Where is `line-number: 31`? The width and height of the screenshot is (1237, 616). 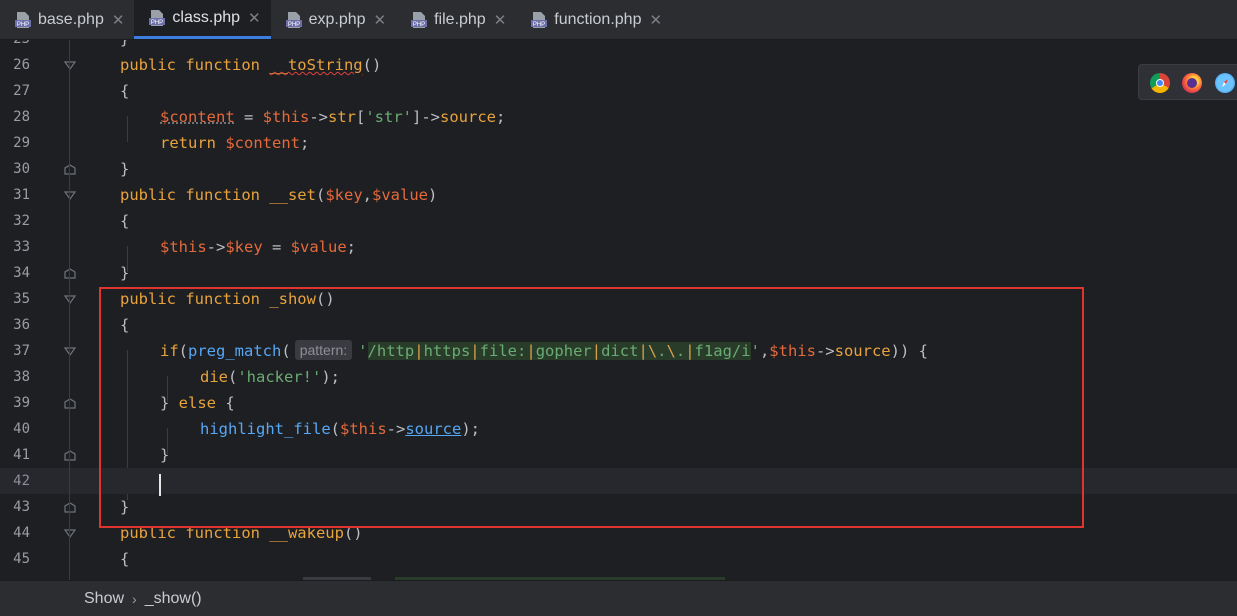 line-number: 31 is located at coordinates (21, 195).